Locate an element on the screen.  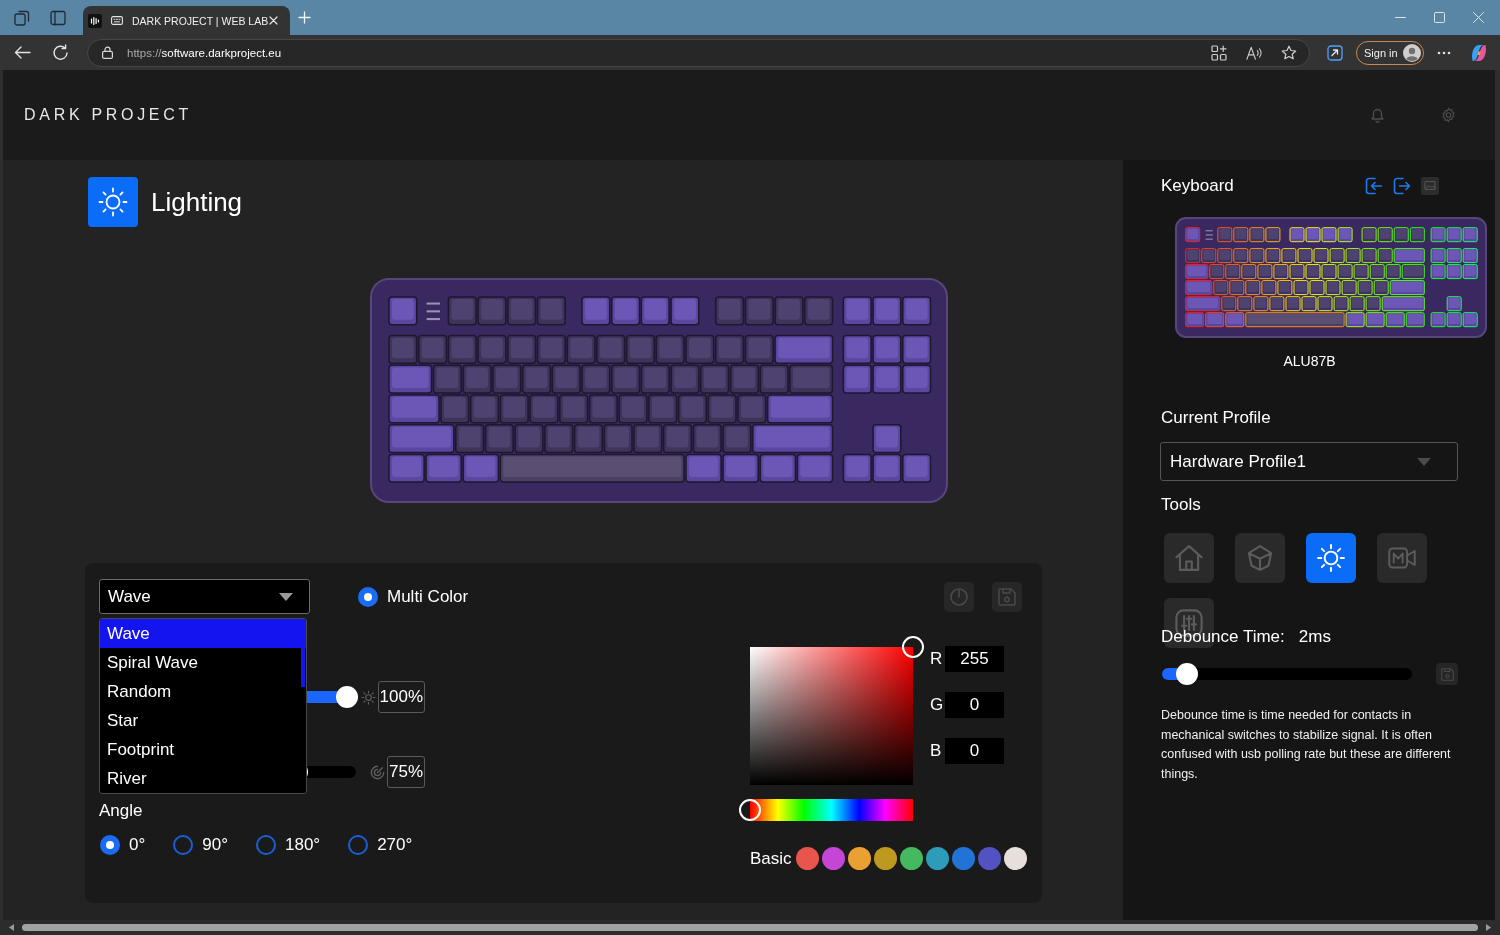
debounce-label: Debounce Time: is located at coordinates (1223, 637).